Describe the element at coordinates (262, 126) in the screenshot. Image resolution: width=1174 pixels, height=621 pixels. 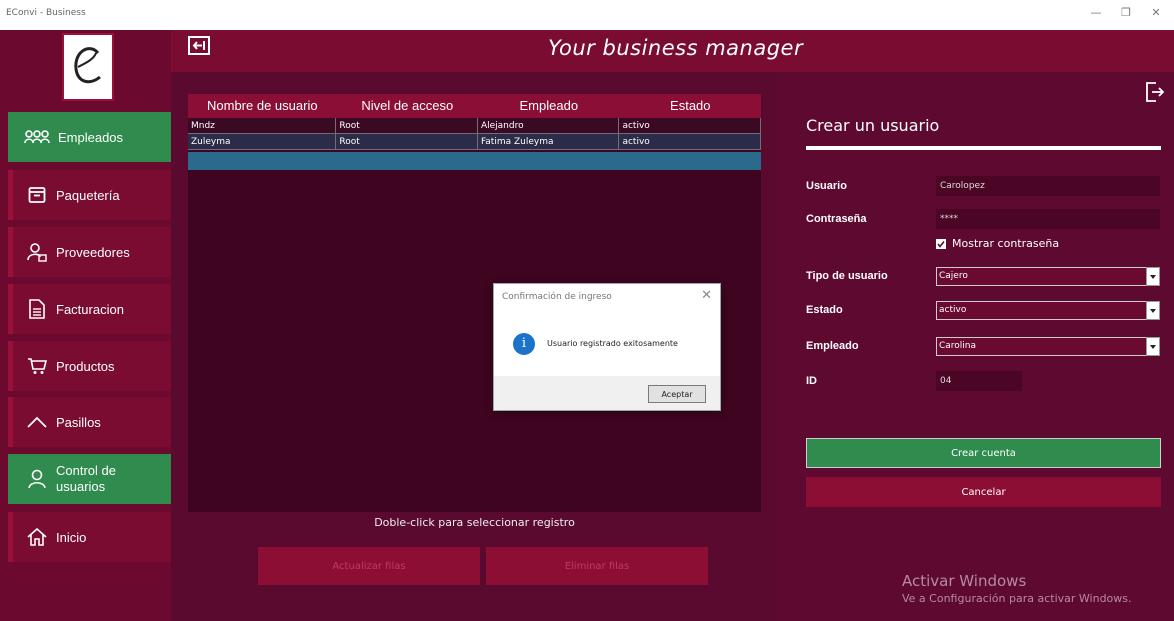
I see `table-cell: Mndz` at that location.